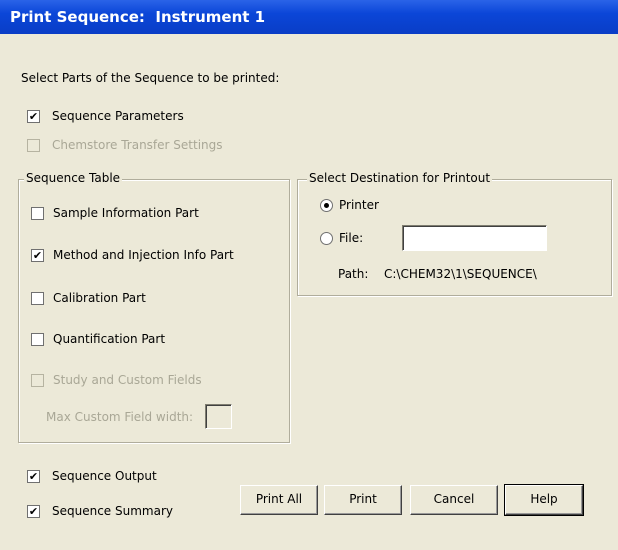  What do you see at coordinates (104, 476) in the screenshot?
I see `sequence-output-label: Sequence Output` at bounding box center [104, 476].